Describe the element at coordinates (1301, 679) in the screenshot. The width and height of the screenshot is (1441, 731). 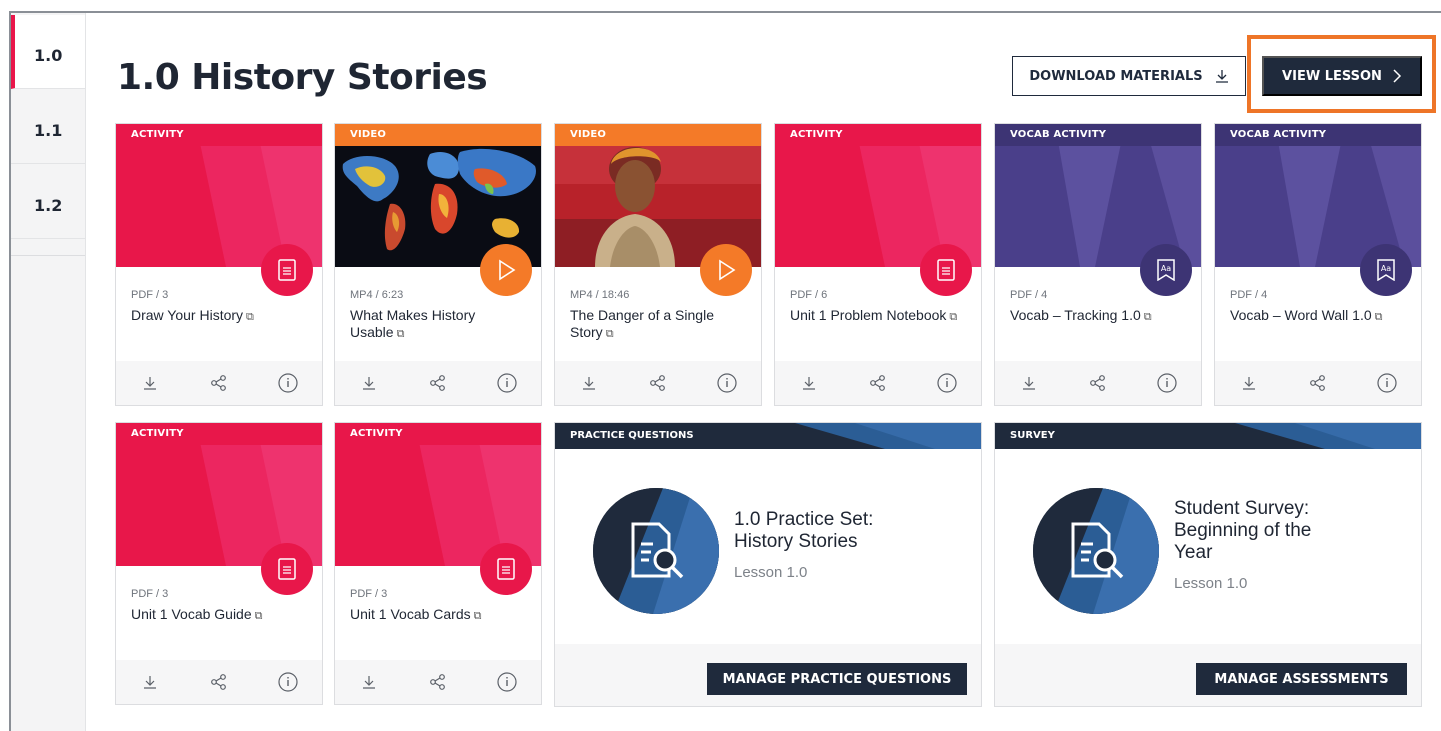
I see `manage-assessments-button: MANAGE ASSESSMENTS` at that location.